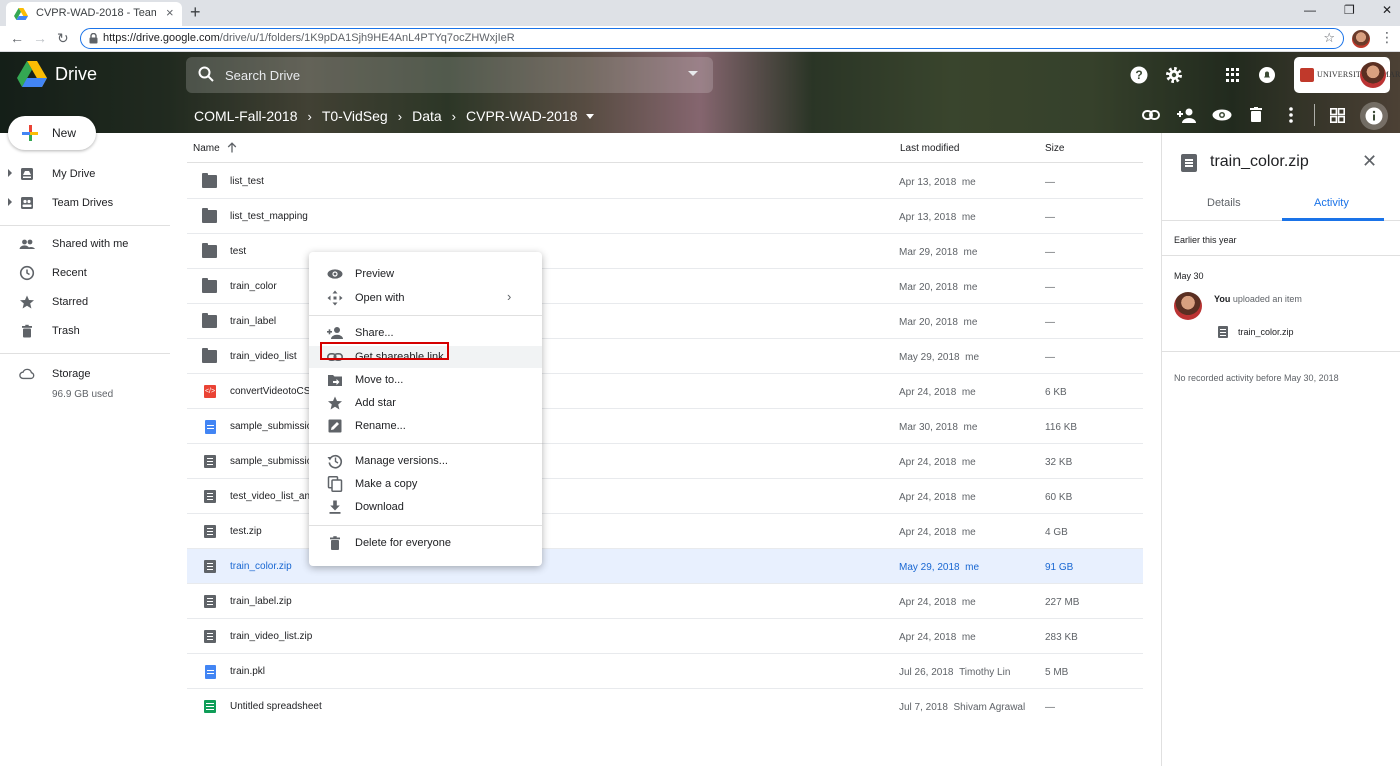 Image resolution: width=1400 pixels, height=766 pixels. I want to click on file-name: test.zip, so click(246, 531).